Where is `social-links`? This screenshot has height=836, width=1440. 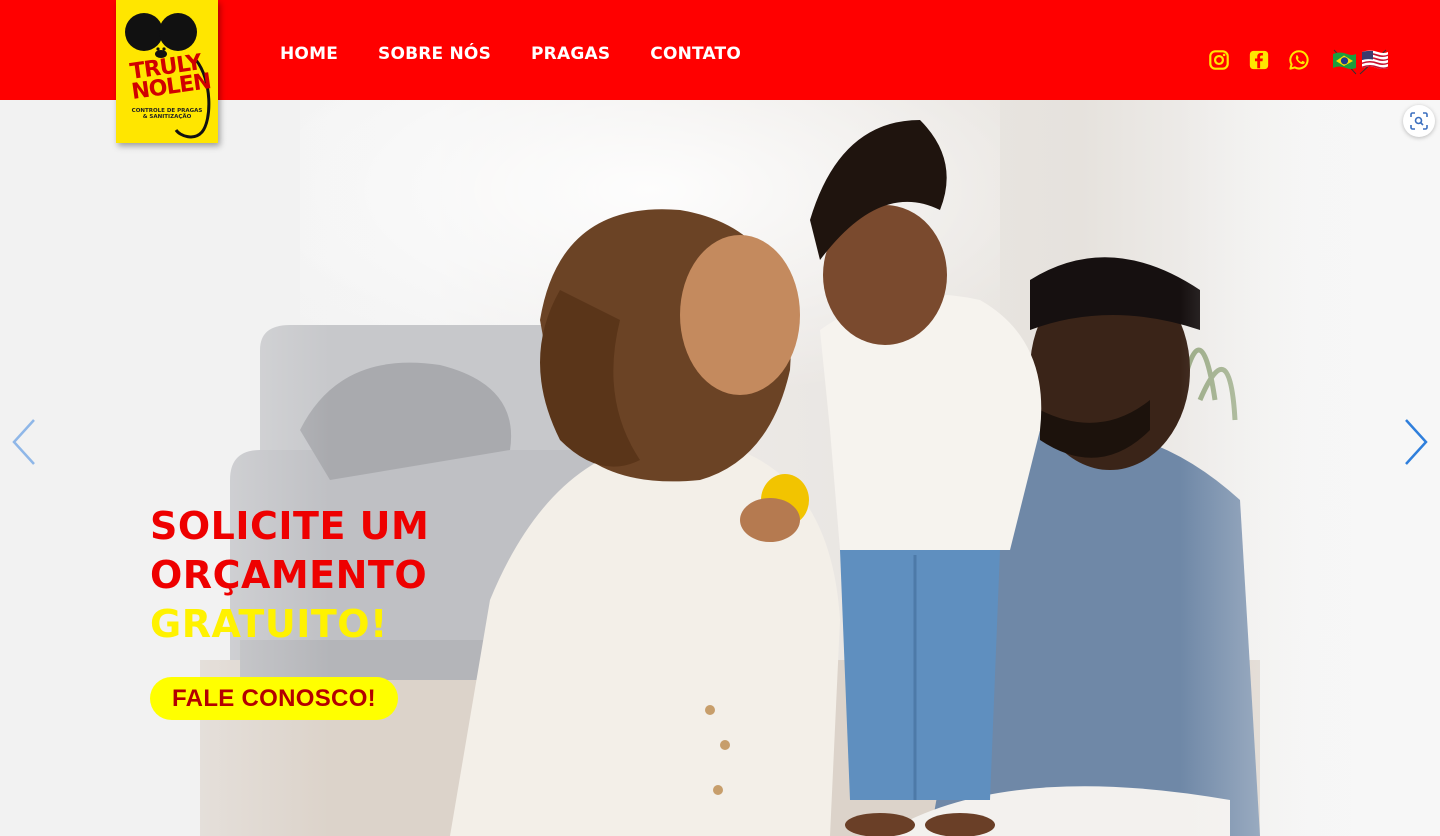 social-links is located at coordinates (1259, 60).